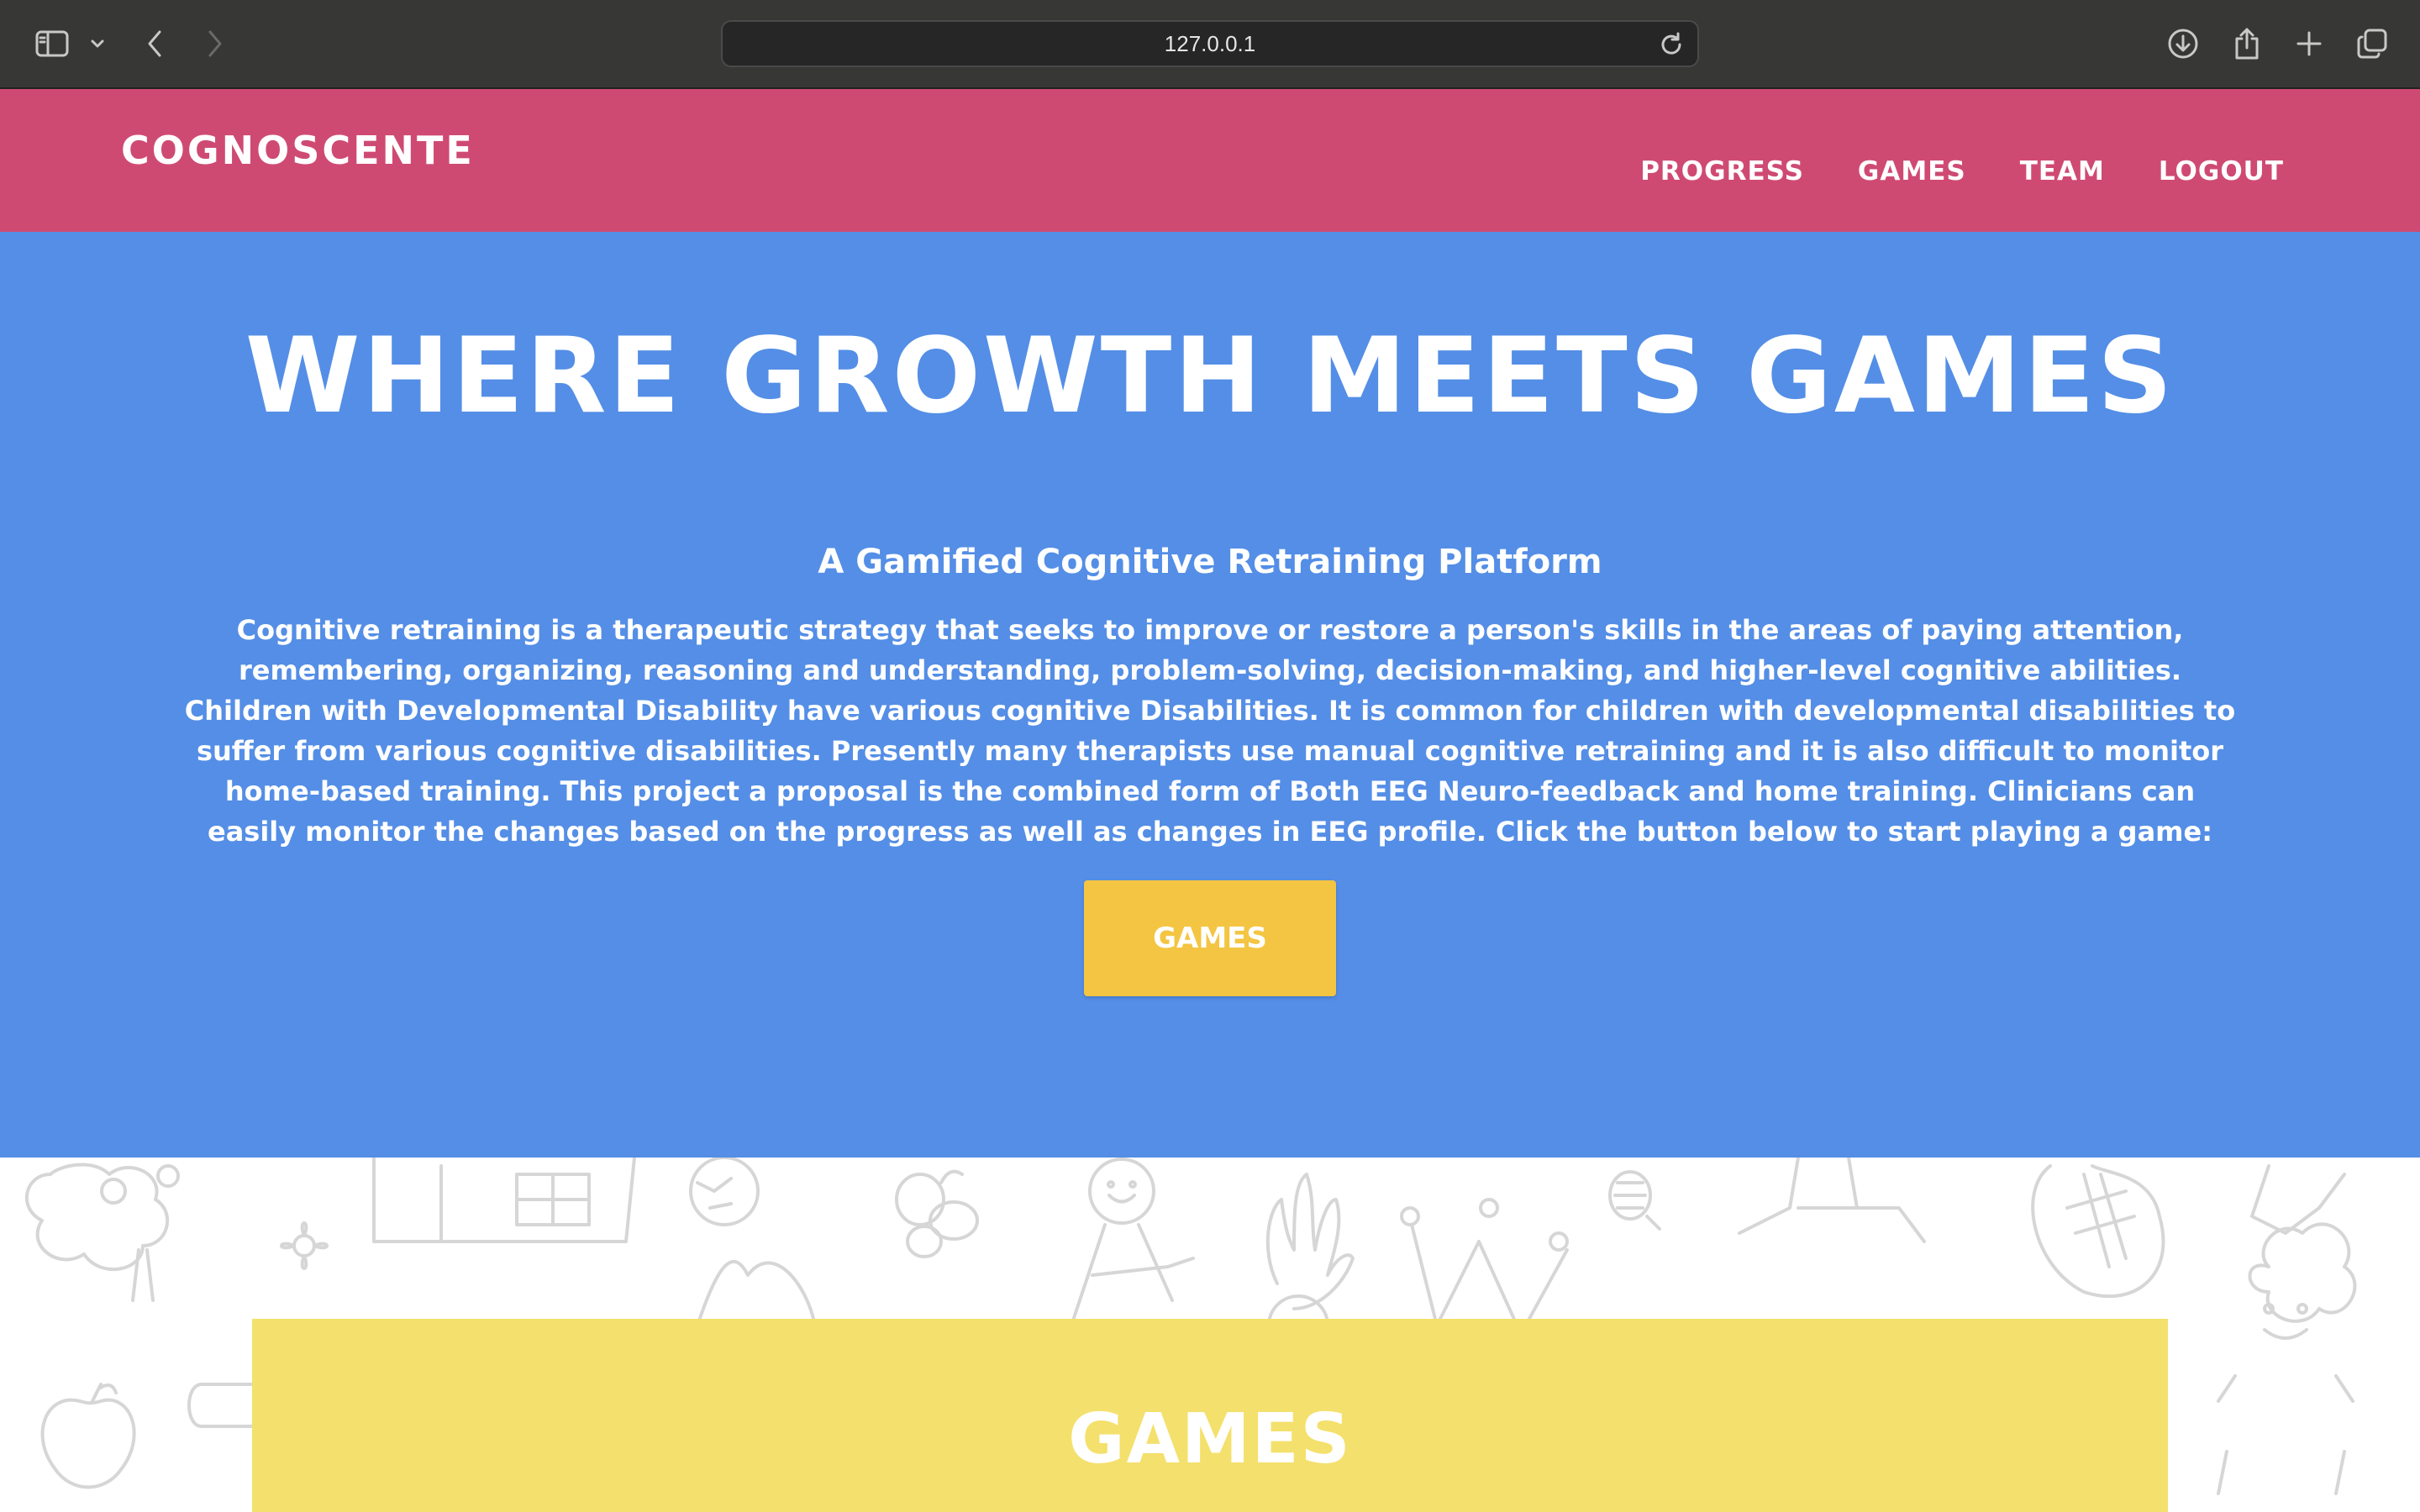 This screenshot has height=1512, width=2420. Describe the element at coordinates (1722, 171) in the screenshot. I see `nav-progress: PROGRESS` at that location.